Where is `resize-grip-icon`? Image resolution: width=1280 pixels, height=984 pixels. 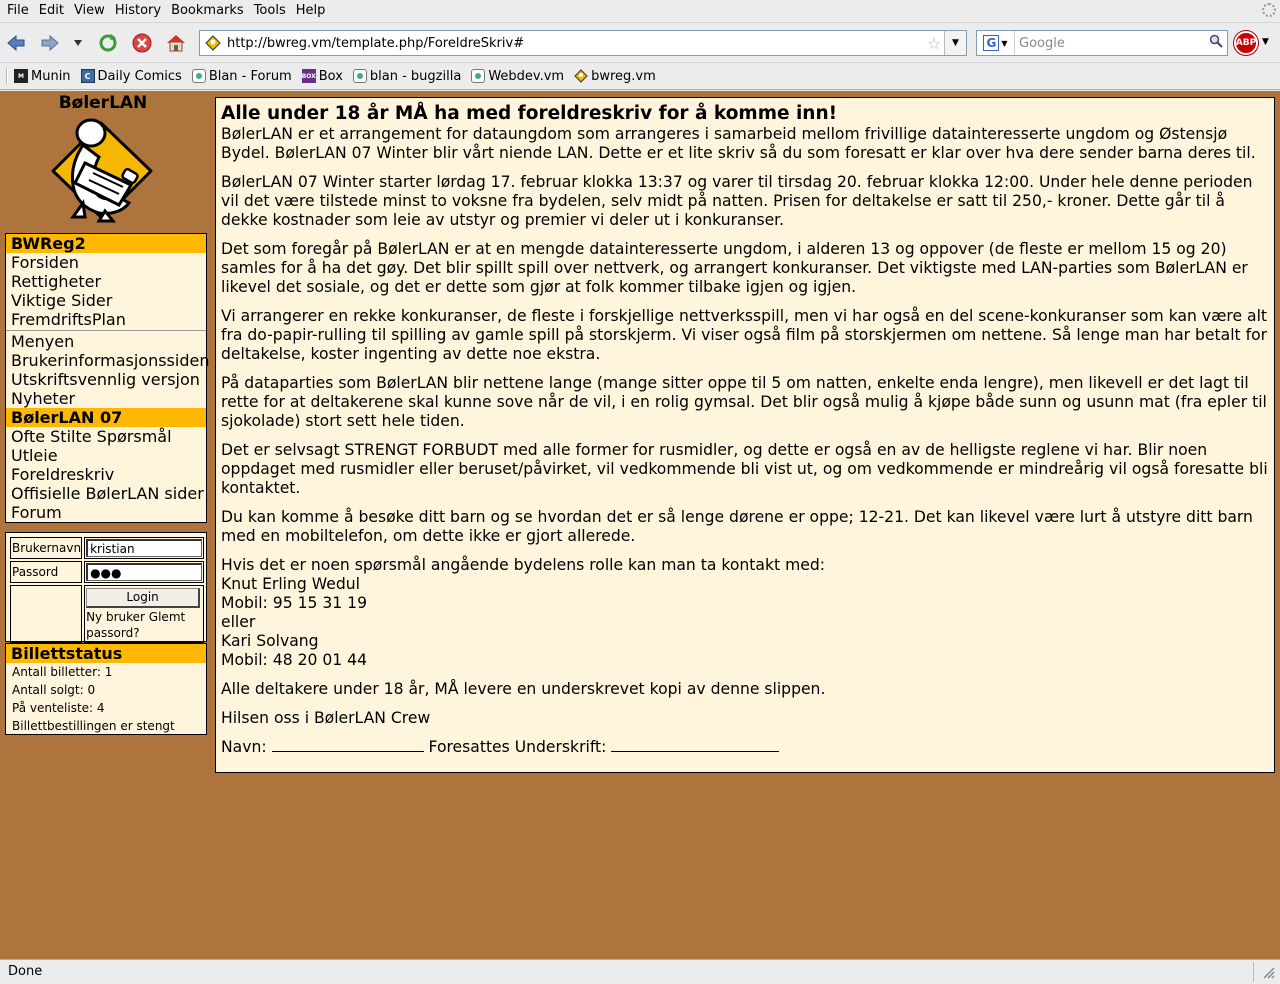
resize-grip-icon is located at coordinates (1268, 972).